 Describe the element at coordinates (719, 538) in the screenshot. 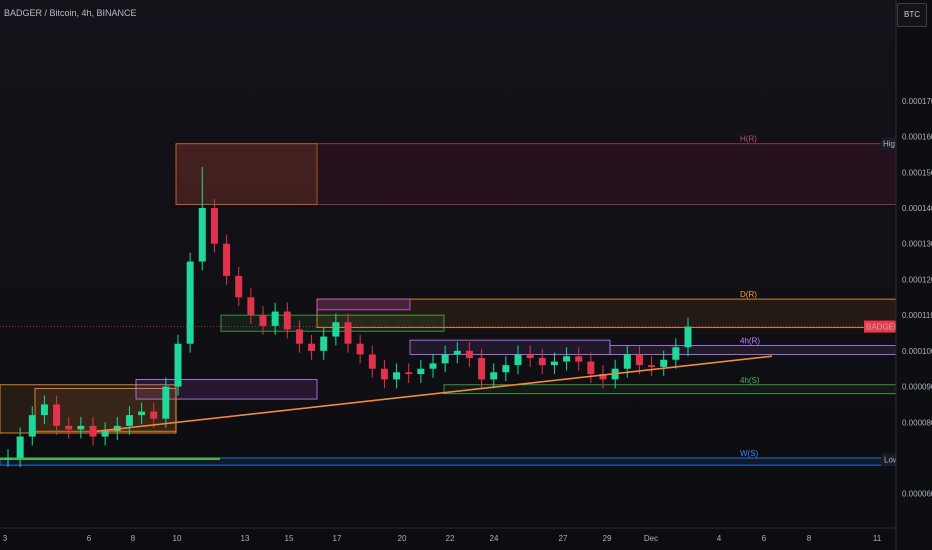

I see `x-tick-label: 4` at that location.